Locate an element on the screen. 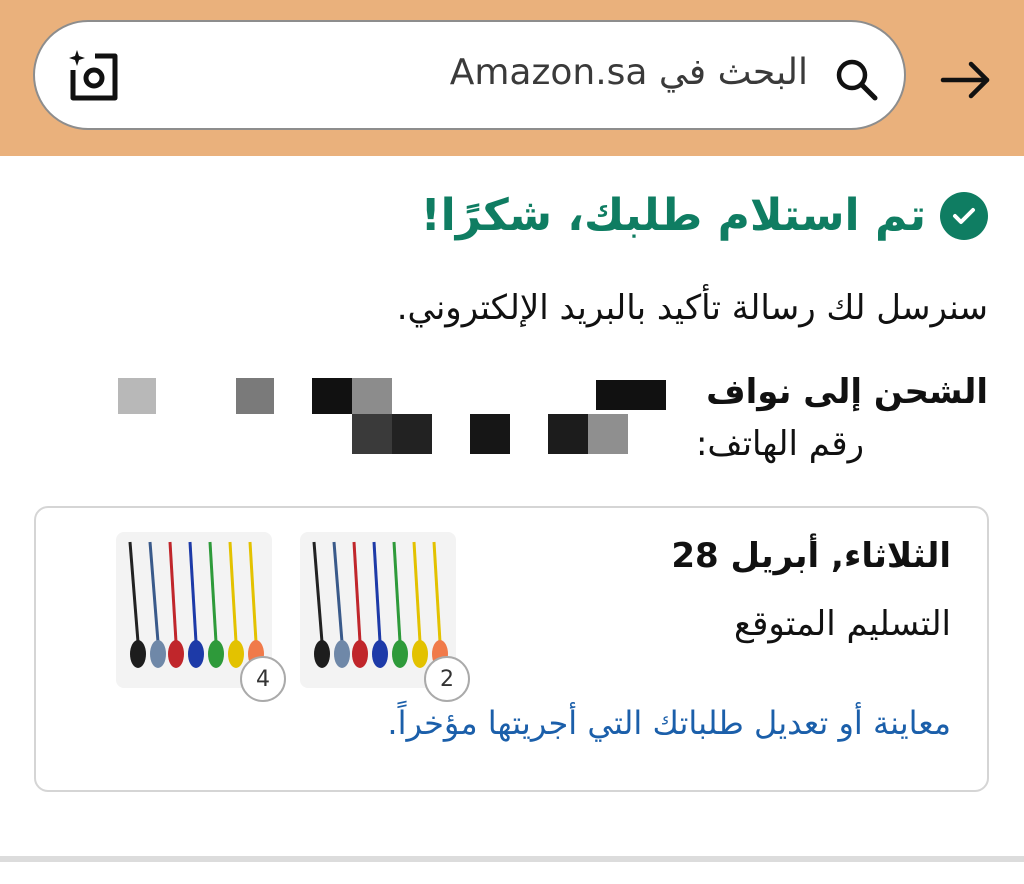  search-bar: البحث في Amazon.sa is located at coordinates (469, 75).